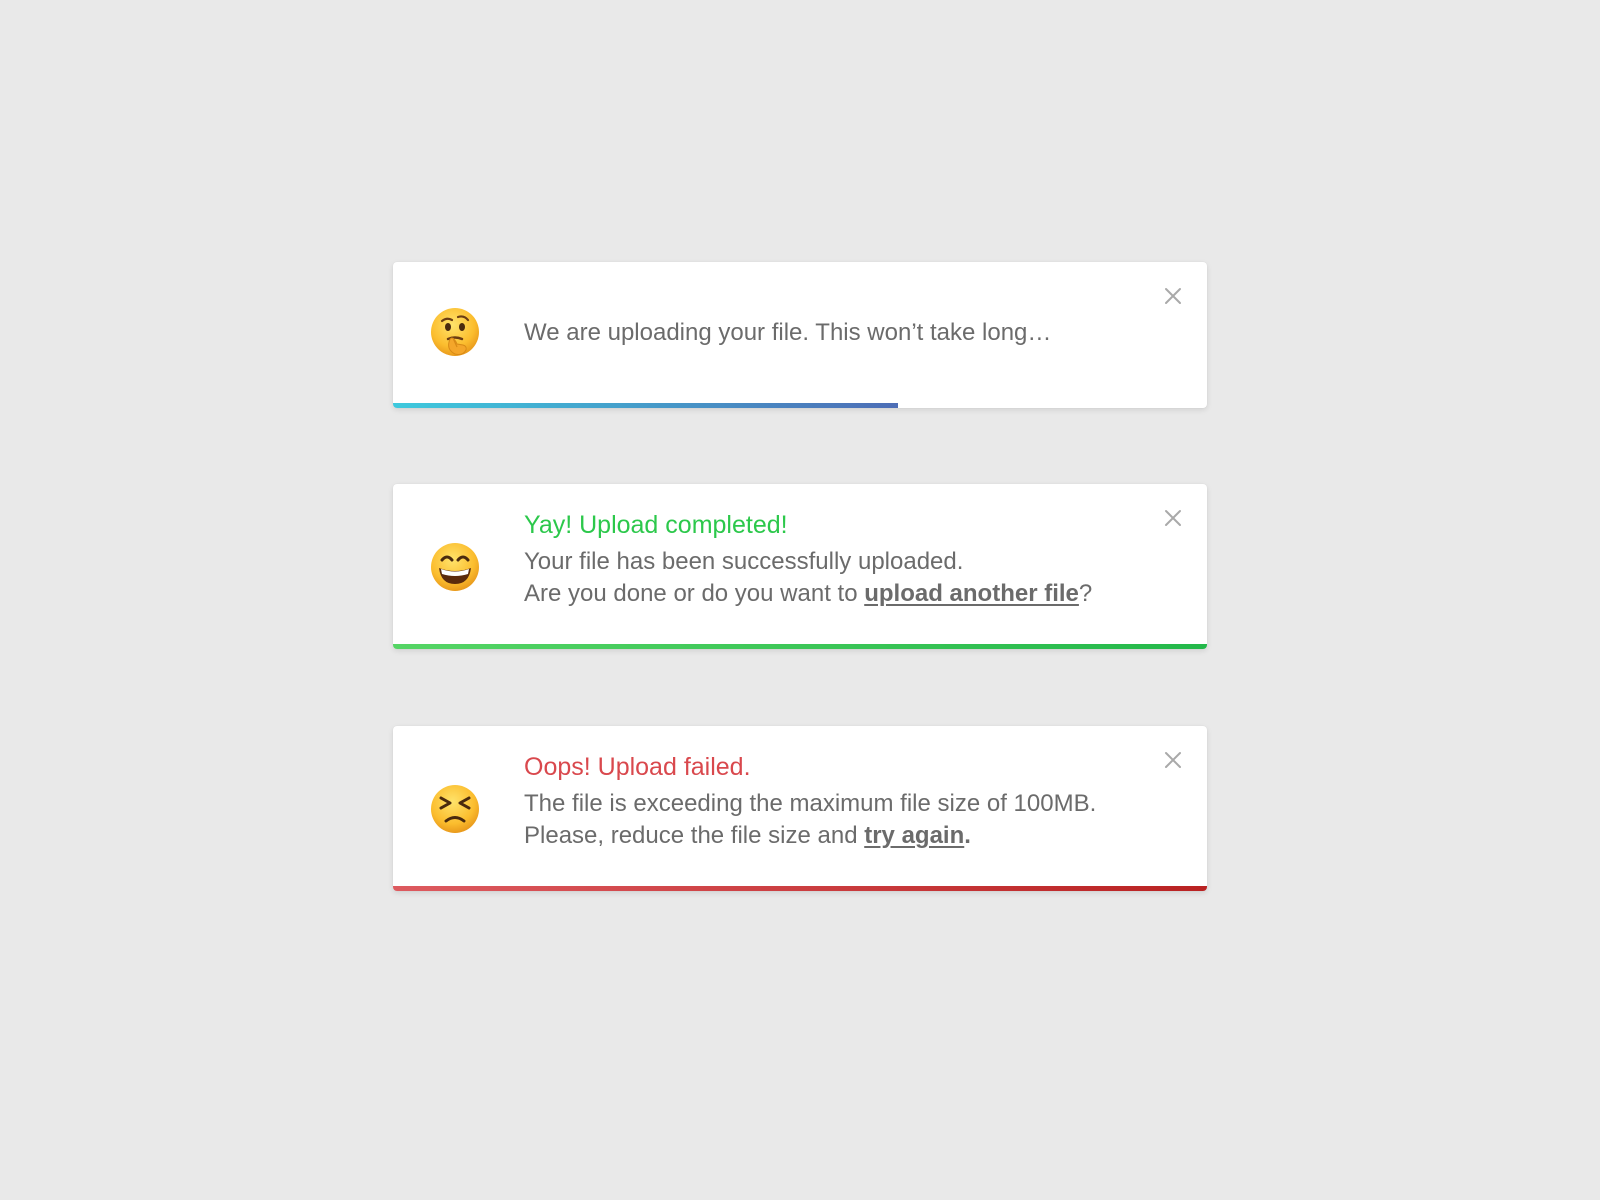  Describe the element at coordinates (967, 835) in the screenshot. I see `message-text: .` at that location.